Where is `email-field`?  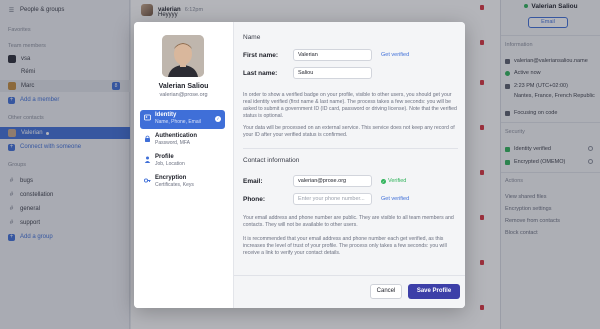 email-field is located at coordinates (332, 181).